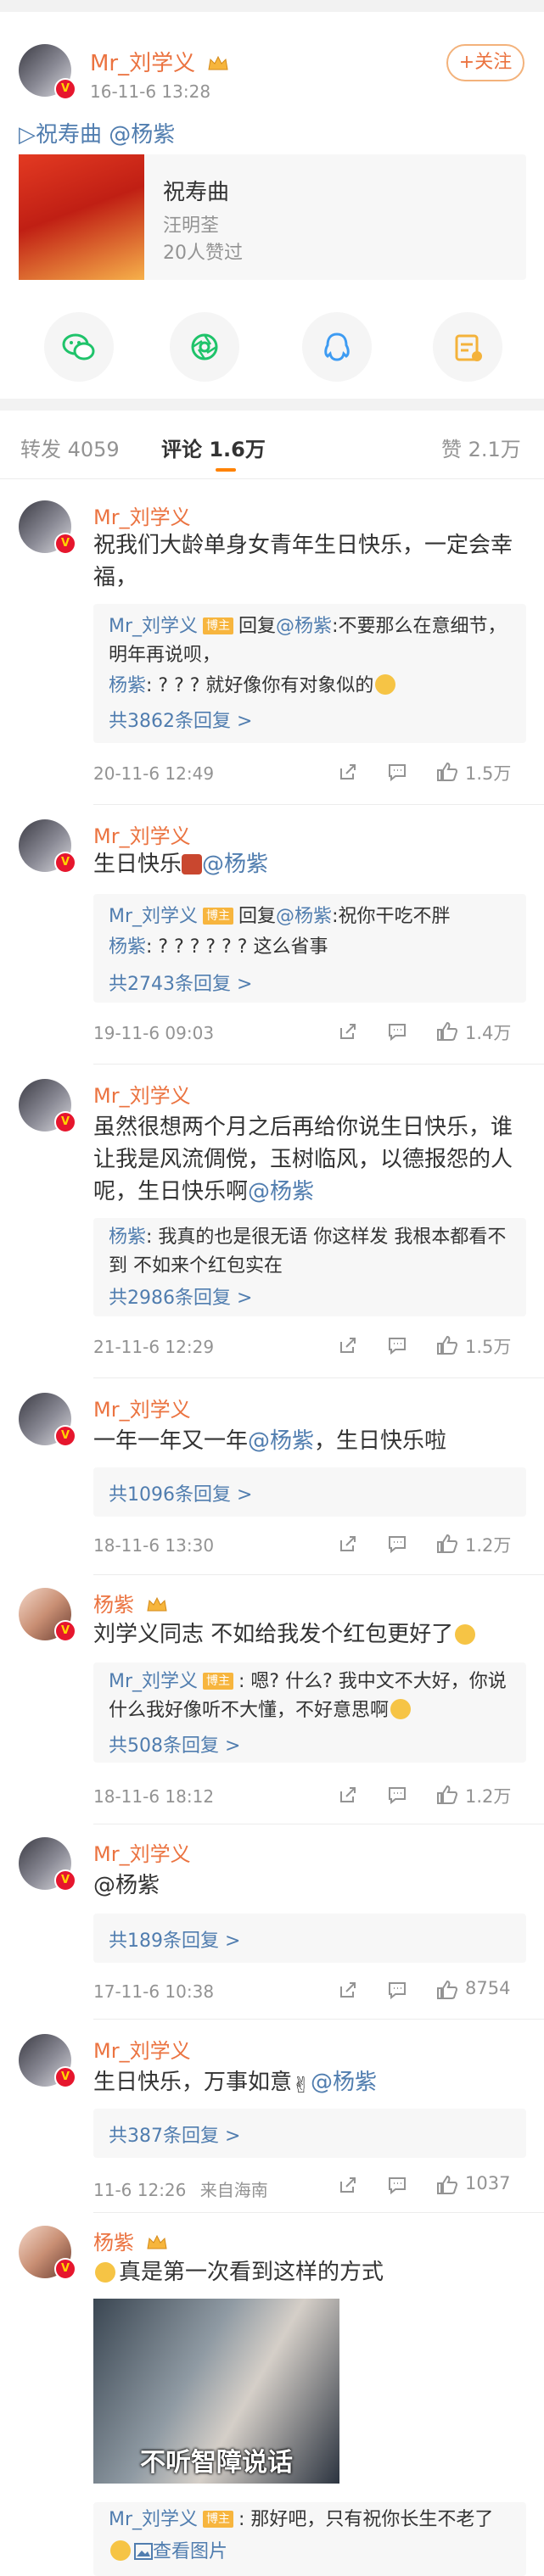  Describe the element at coordinates (309, 1492) in the screenshot. I see `reply-card: 共1096条回复 >` at that location.